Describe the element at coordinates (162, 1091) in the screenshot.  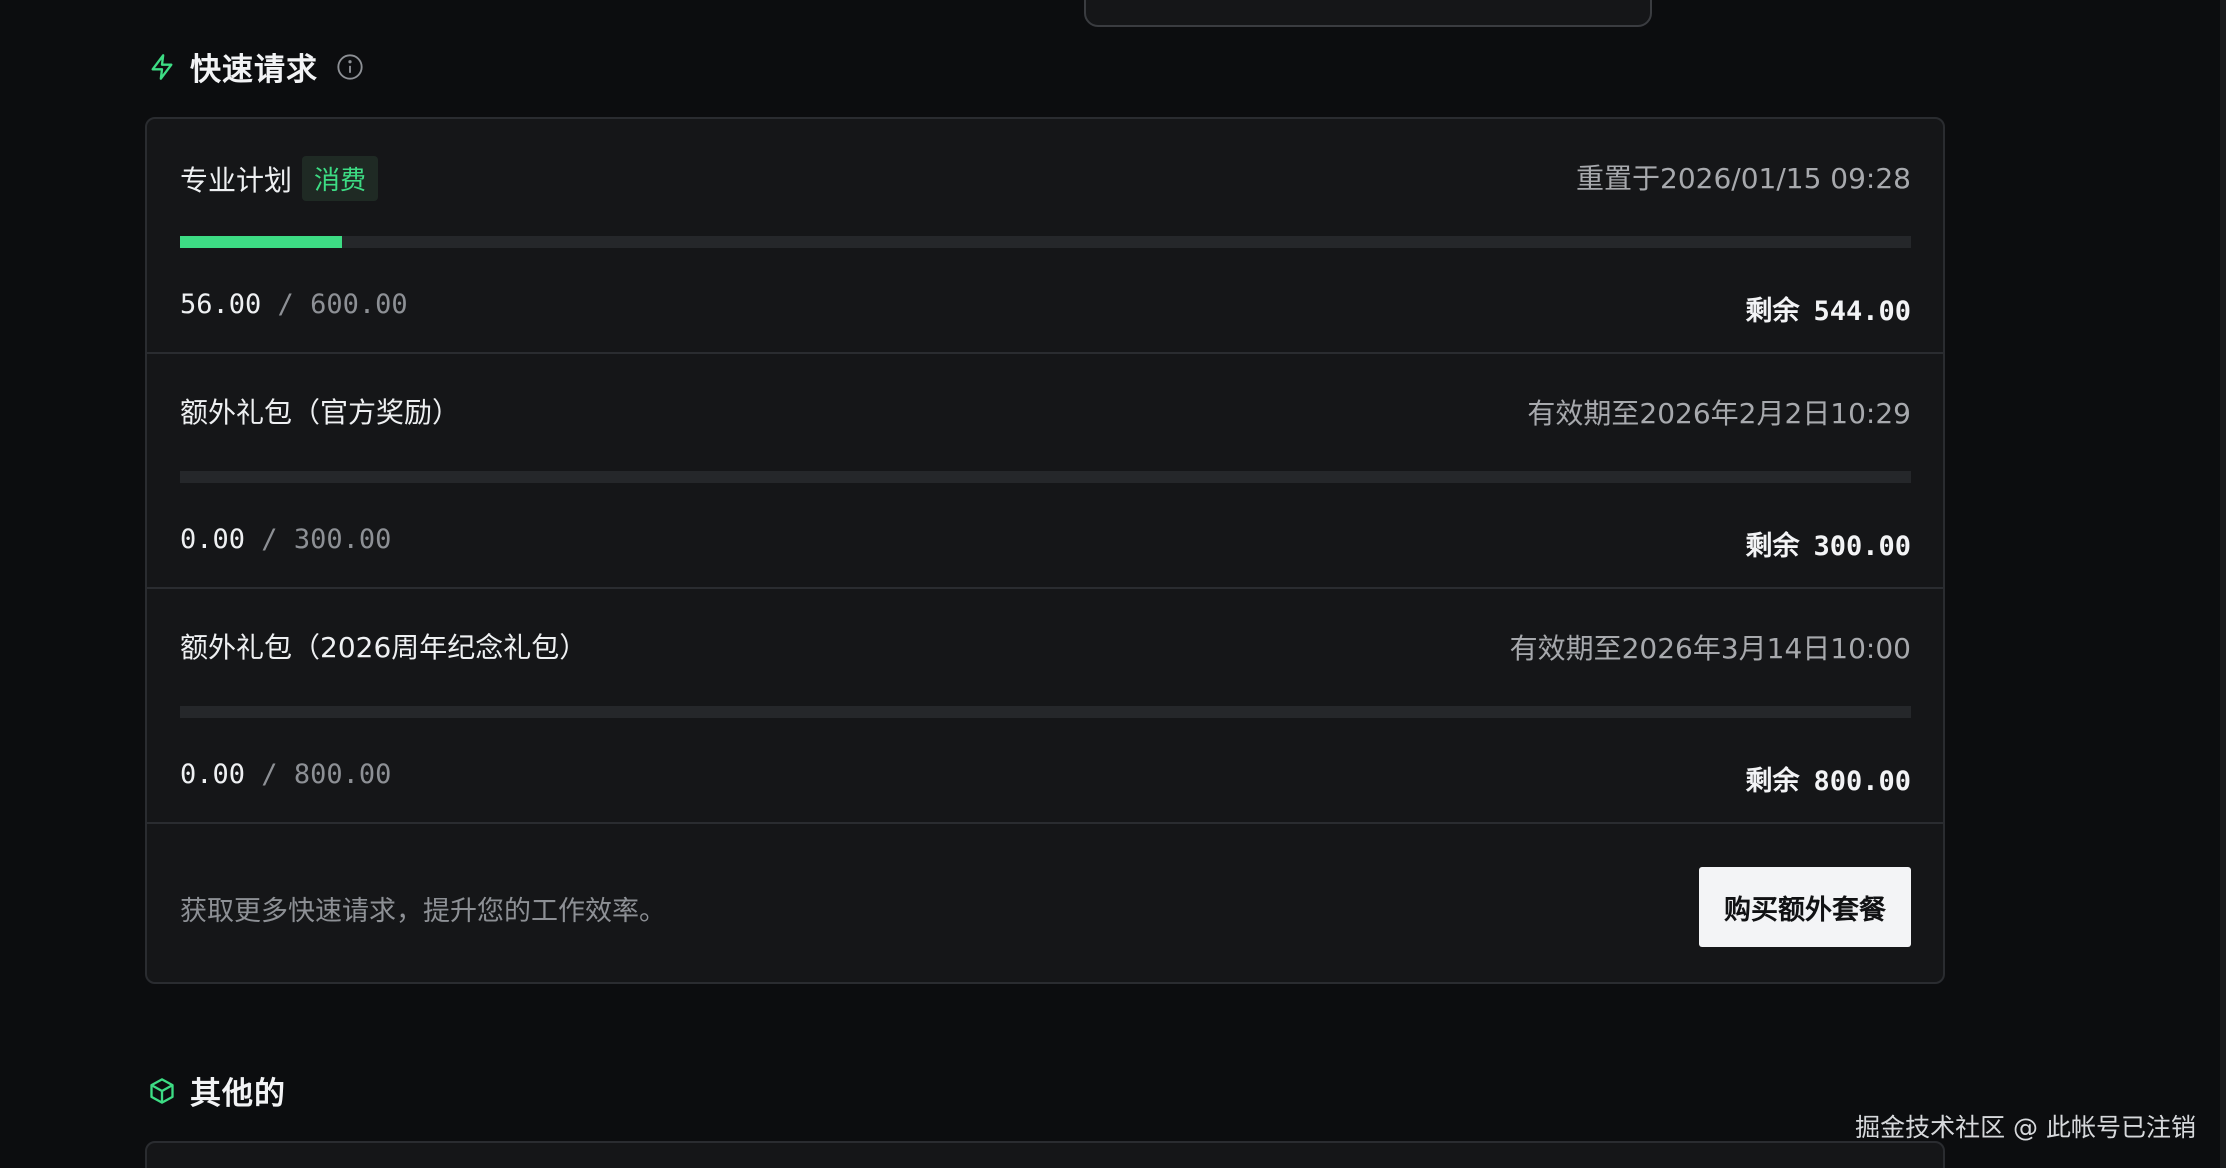
I see `cube-icon` at that location.